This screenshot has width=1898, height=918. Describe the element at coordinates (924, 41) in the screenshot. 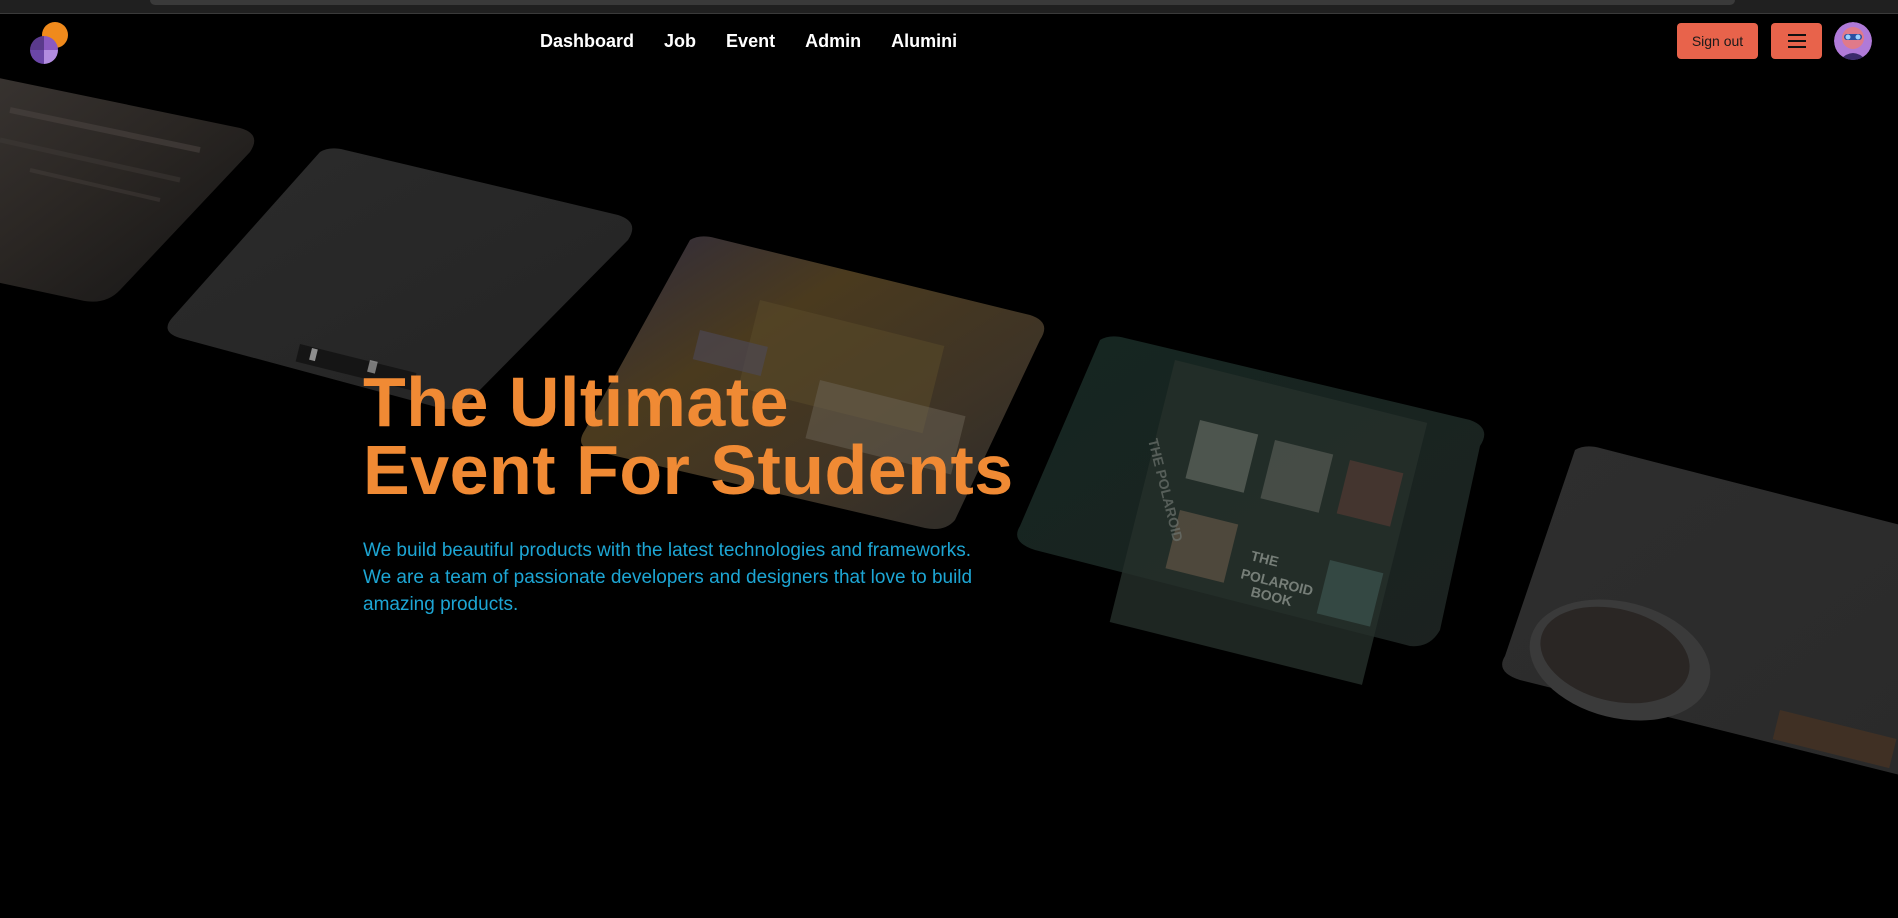

I see `nav-alumini: Alumini` at that location.